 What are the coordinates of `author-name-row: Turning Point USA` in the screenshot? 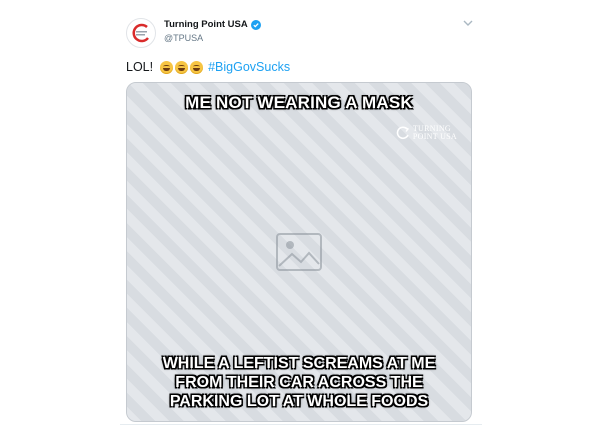 It's located at (212, 24).